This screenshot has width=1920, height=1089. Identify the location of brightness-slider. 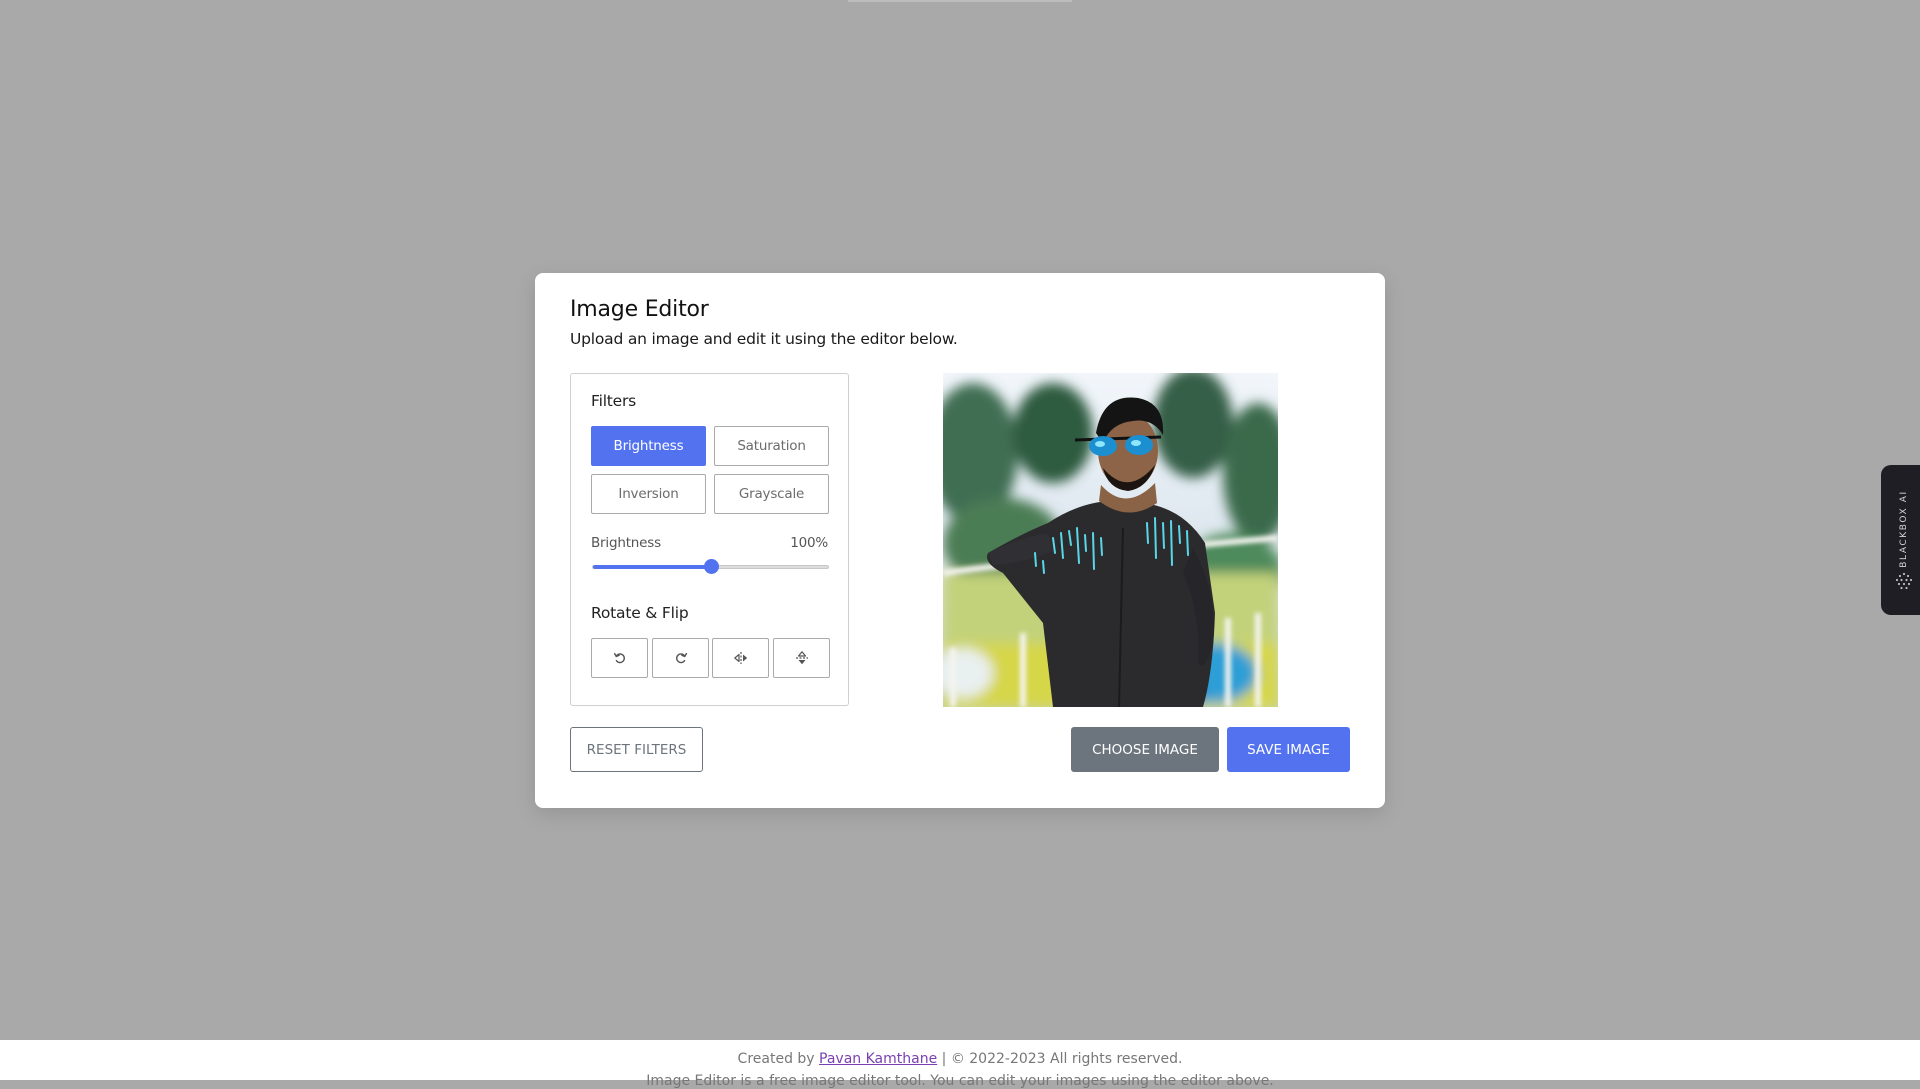
(710, 566).